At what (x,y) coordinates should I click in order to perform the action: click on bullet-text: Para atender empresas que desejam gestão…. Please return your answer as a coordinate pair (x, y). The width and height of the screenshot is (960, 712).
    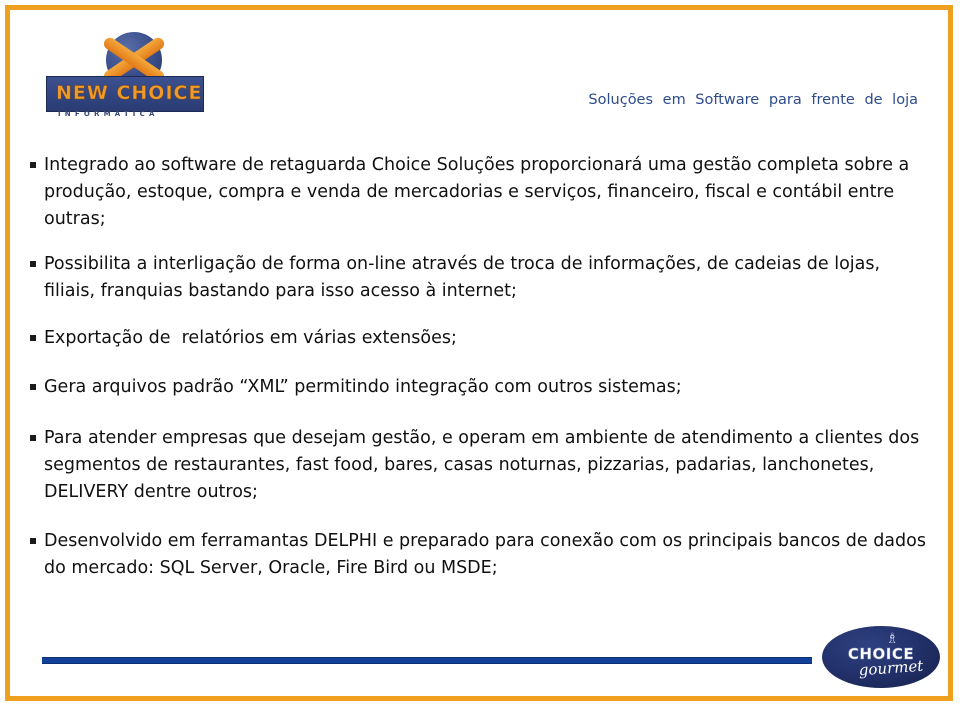
    Looking at the image, I should click on (484, 465).